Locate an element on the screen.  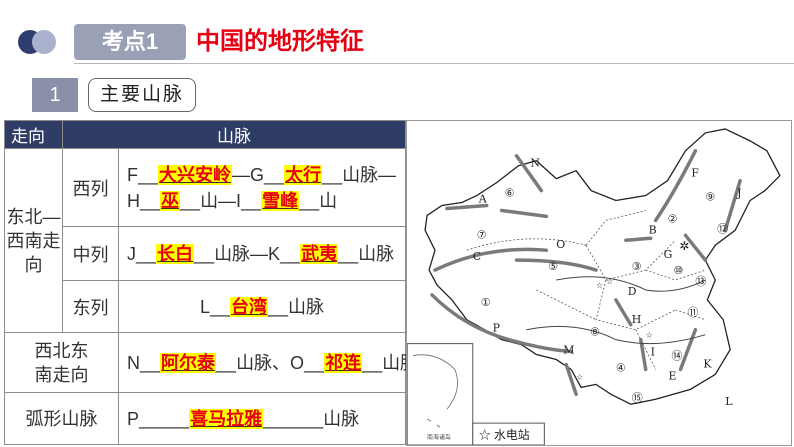
map-number: ⑨ is located at coordinates (710, 197).